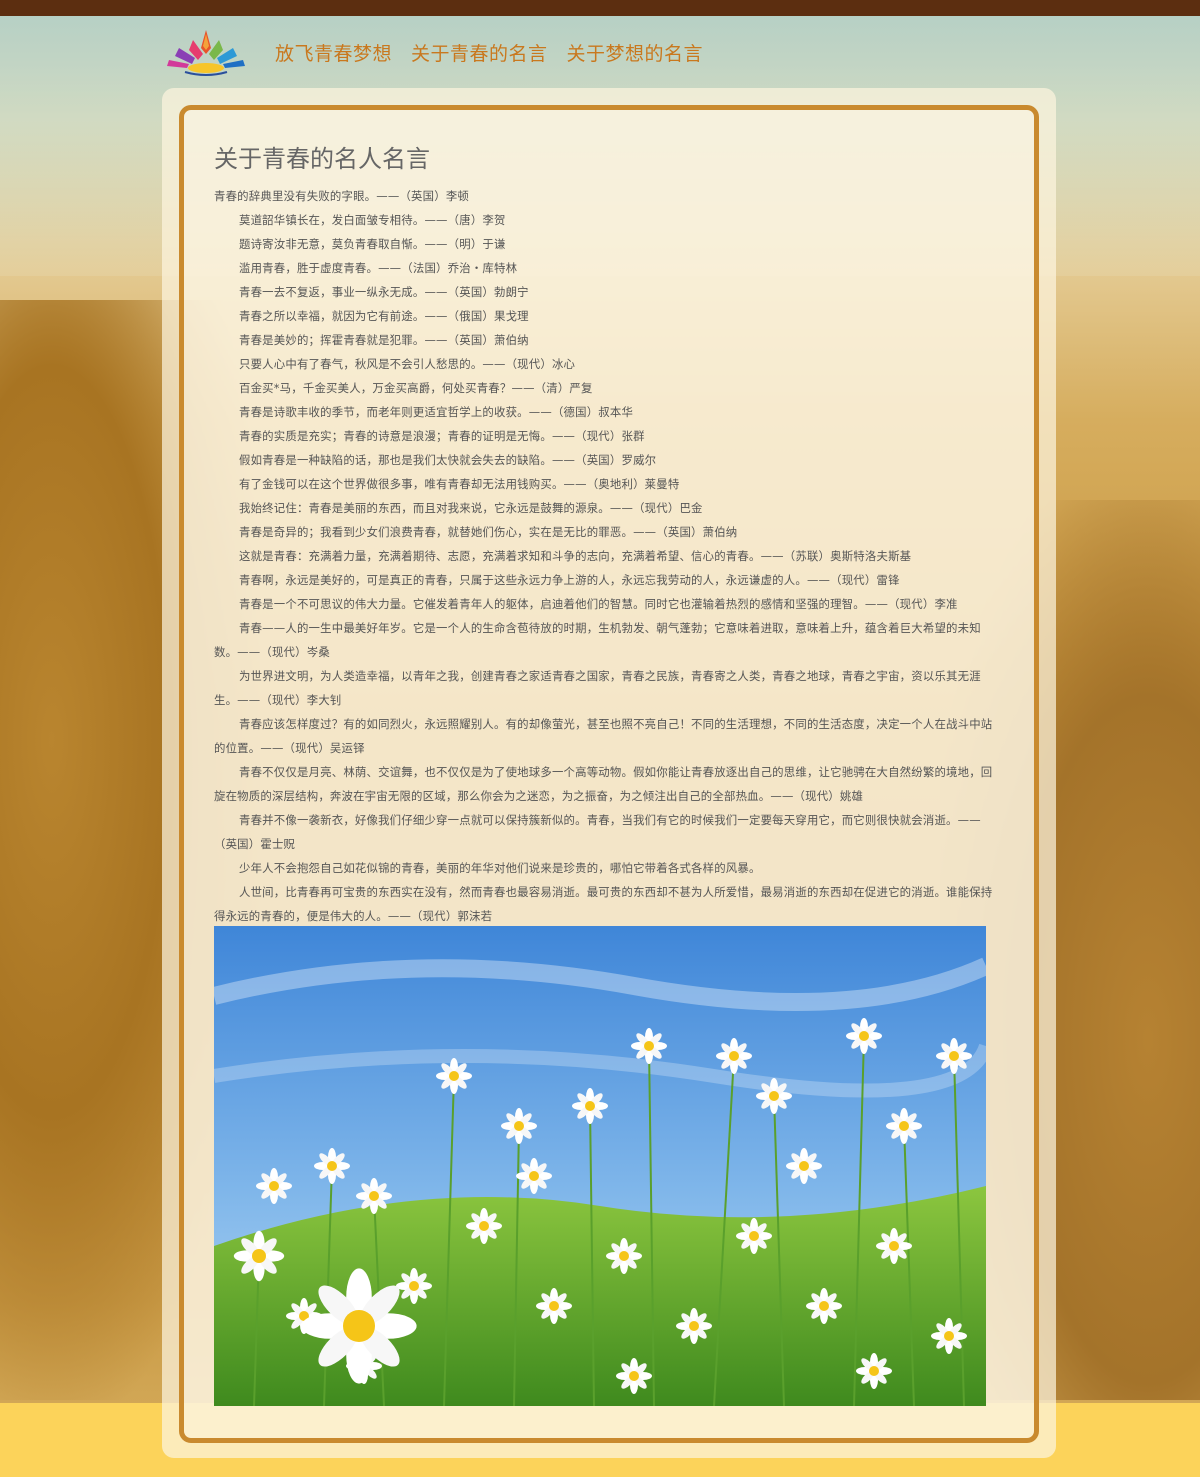 This screenshot has height=1477, width=1200. I want to click on quote-item: 青春的实质是充实；青春的诗意是浪漫；青春的证明是无悔。——（现代）张群, so click(442, 436).